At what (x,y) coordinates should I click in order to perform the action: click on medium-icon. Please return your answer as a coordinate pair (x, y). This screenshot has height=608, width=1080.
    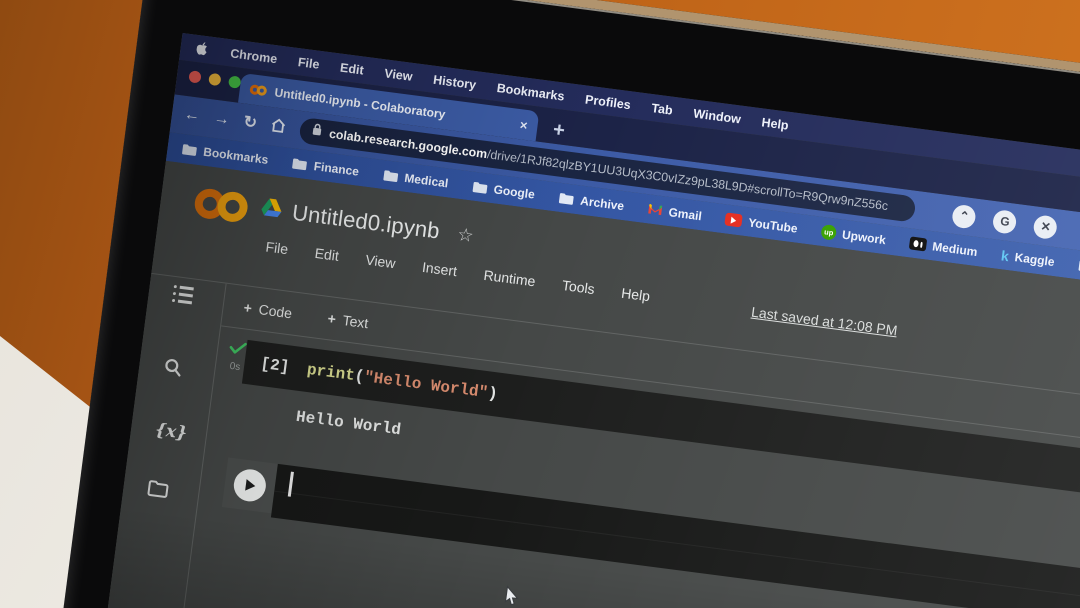
    Looking at the image, I should click on (918, 244).